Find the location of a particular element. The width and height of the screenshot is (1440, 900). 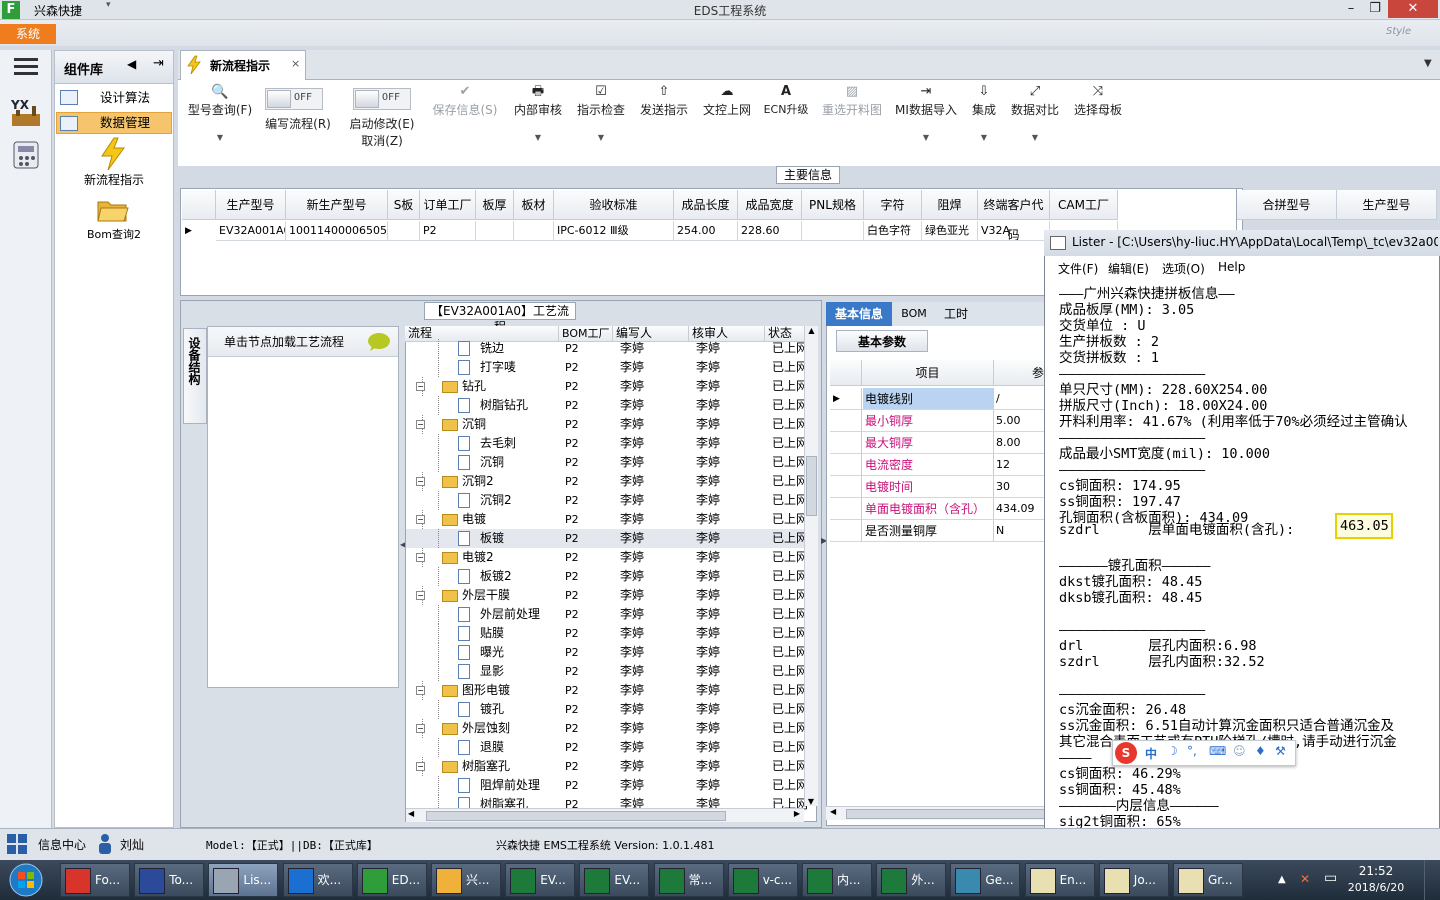

param-row: 是否测量铜厚 N is located at coordinates (937, 531).